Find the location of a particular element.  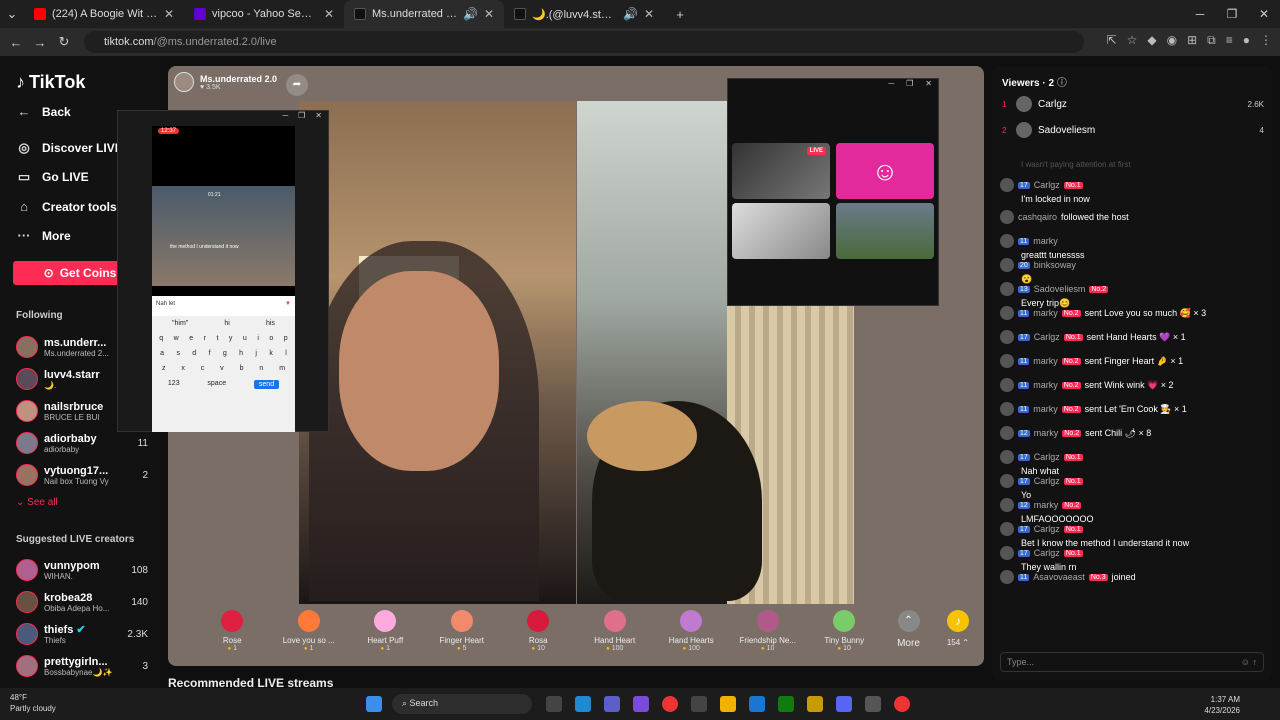

browser-tab-0: (224) A Boogie Wit Da Hoodie ✕ is located at coordinates (104, 14).